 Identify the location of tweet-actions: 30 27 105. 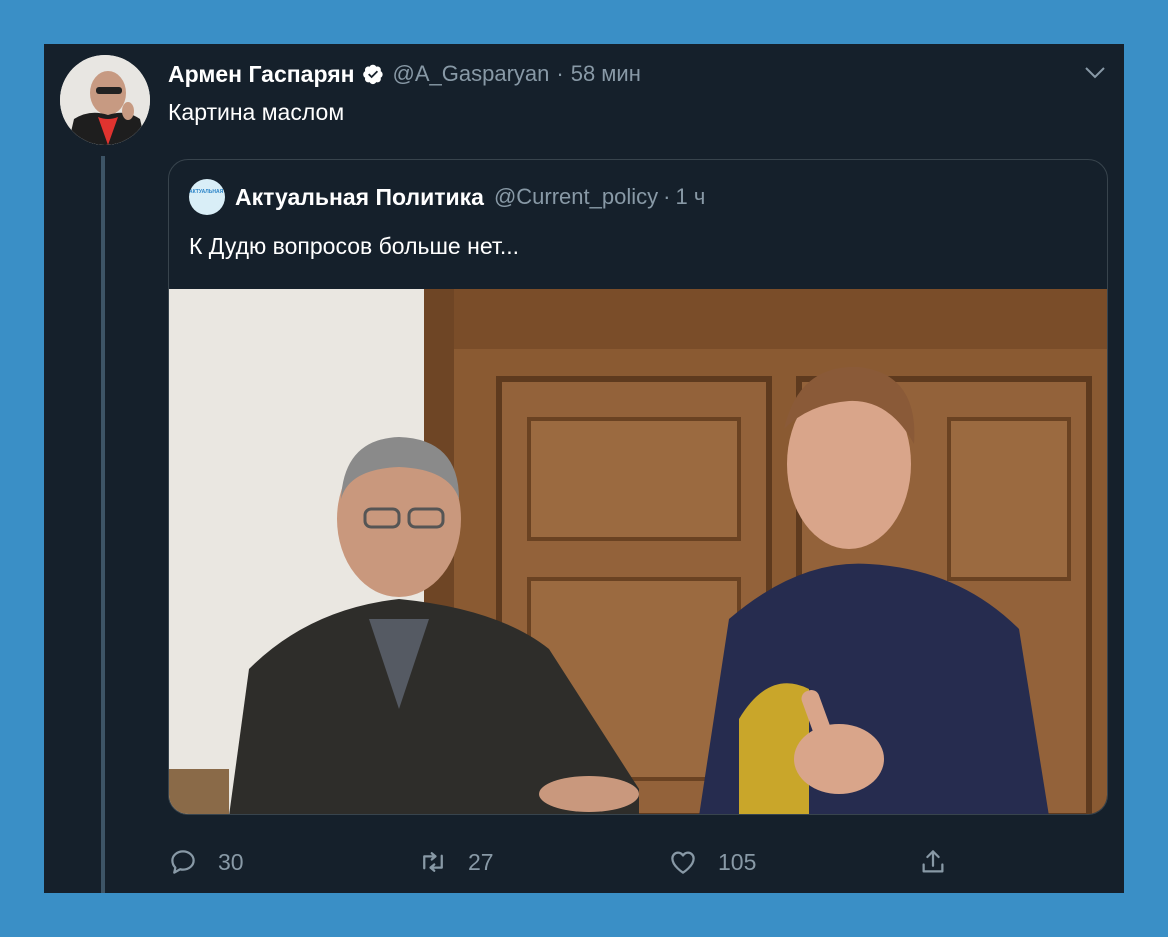
(568, 862).